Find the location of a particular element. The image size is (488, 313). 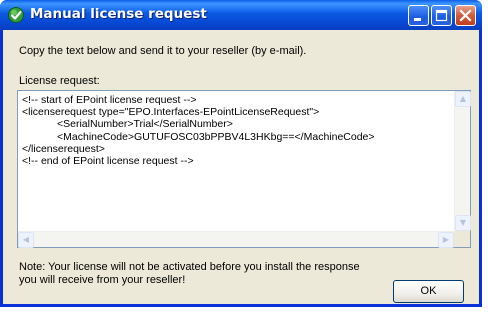

scroll-up-arrow-icon: ▲ is located at coordinates (463, 98).